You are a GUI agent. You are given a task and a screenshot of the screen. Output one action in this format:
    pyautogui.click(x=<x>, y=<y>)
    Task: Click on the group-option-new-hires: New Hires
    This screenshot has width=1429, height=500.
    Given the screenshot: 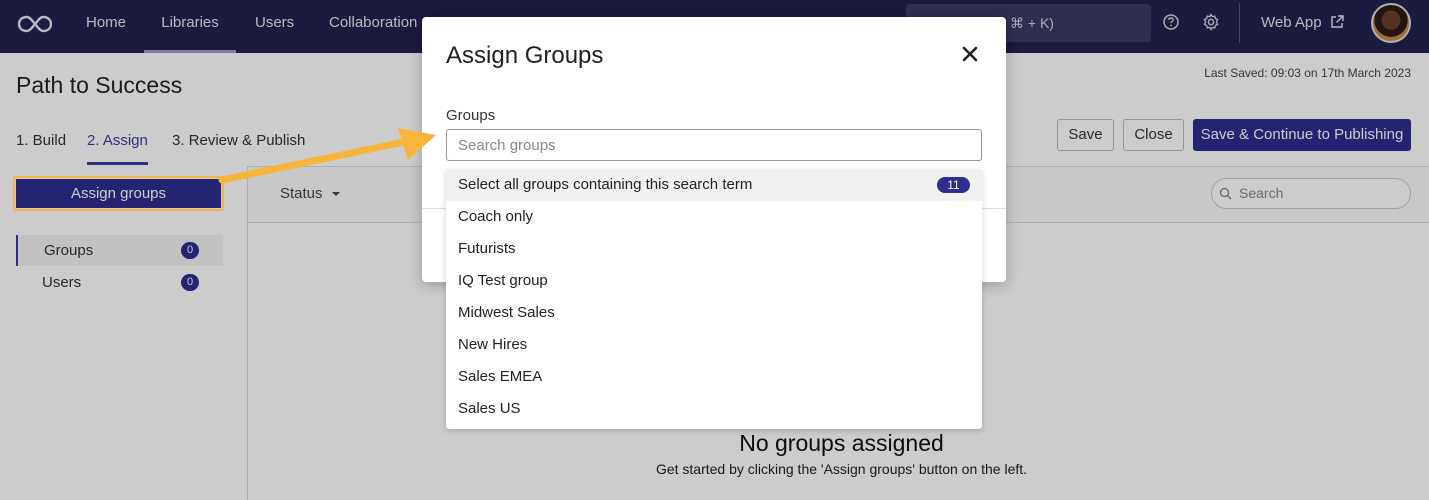 What is the action you would take?
    pyautogui.click(x=714, y=345)
    